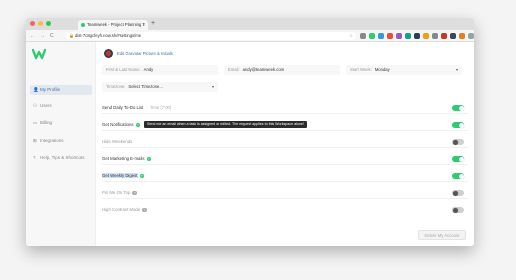 The width and height of the screenshot is (516, 280). I want to click on maximize-window-button, so click(48, 23).